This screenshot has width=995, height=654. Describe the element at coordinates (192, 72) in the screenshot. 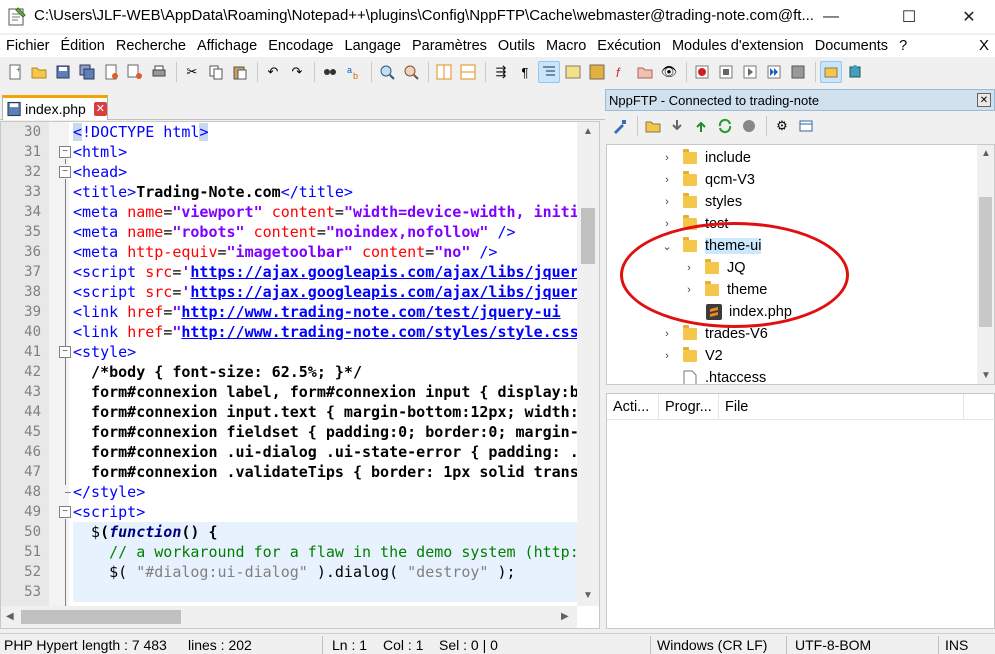

I see `cut-icon: ✂` at that location.